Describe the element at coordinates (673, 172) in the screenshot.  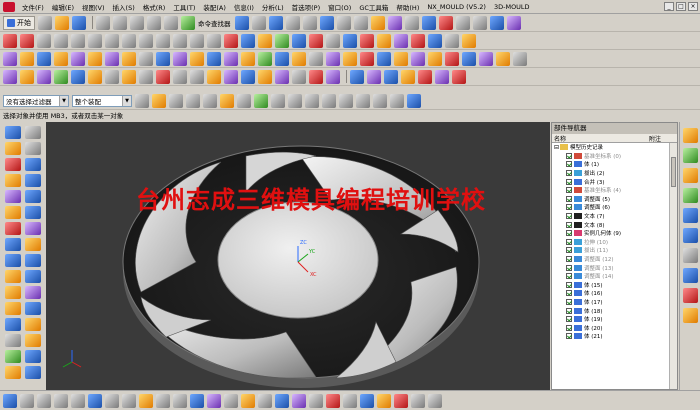
I see `scrollbar-thumb` at that location.